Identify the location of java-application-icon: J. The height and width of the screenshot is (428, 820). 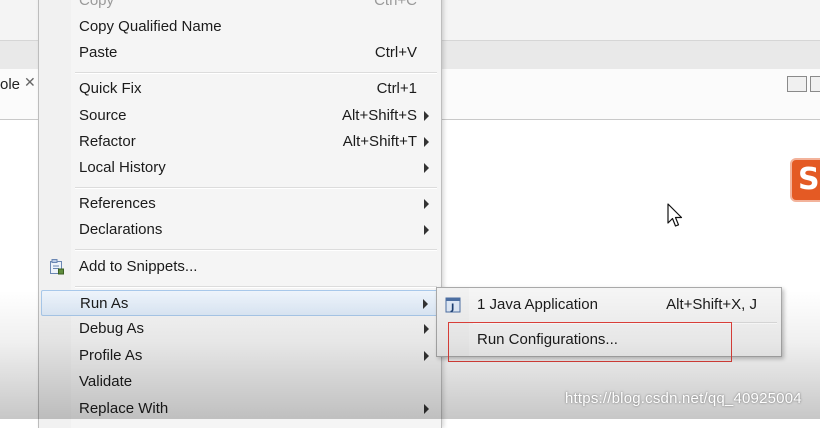
(453, 305).